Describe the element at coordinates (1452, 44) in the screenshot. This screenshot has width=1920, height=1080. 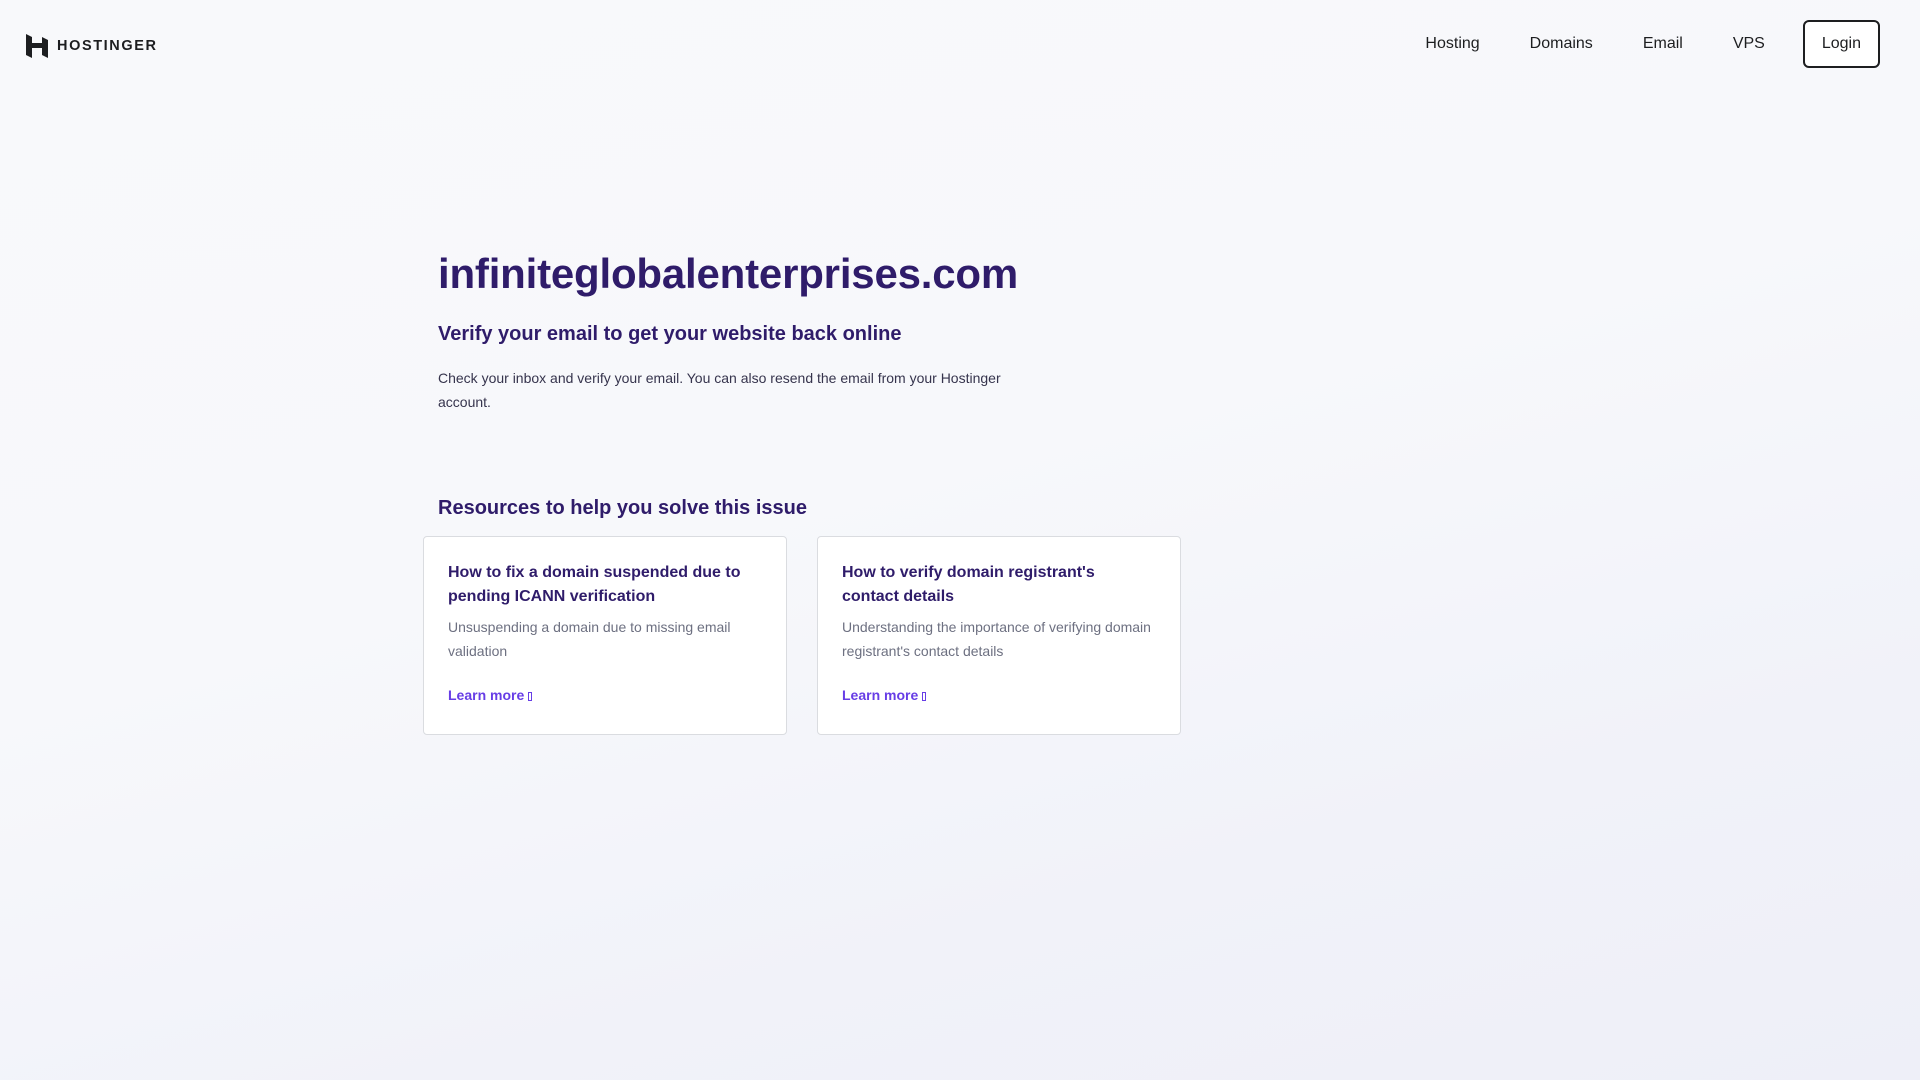
I see `nav-hosting: Hosting` at that location.